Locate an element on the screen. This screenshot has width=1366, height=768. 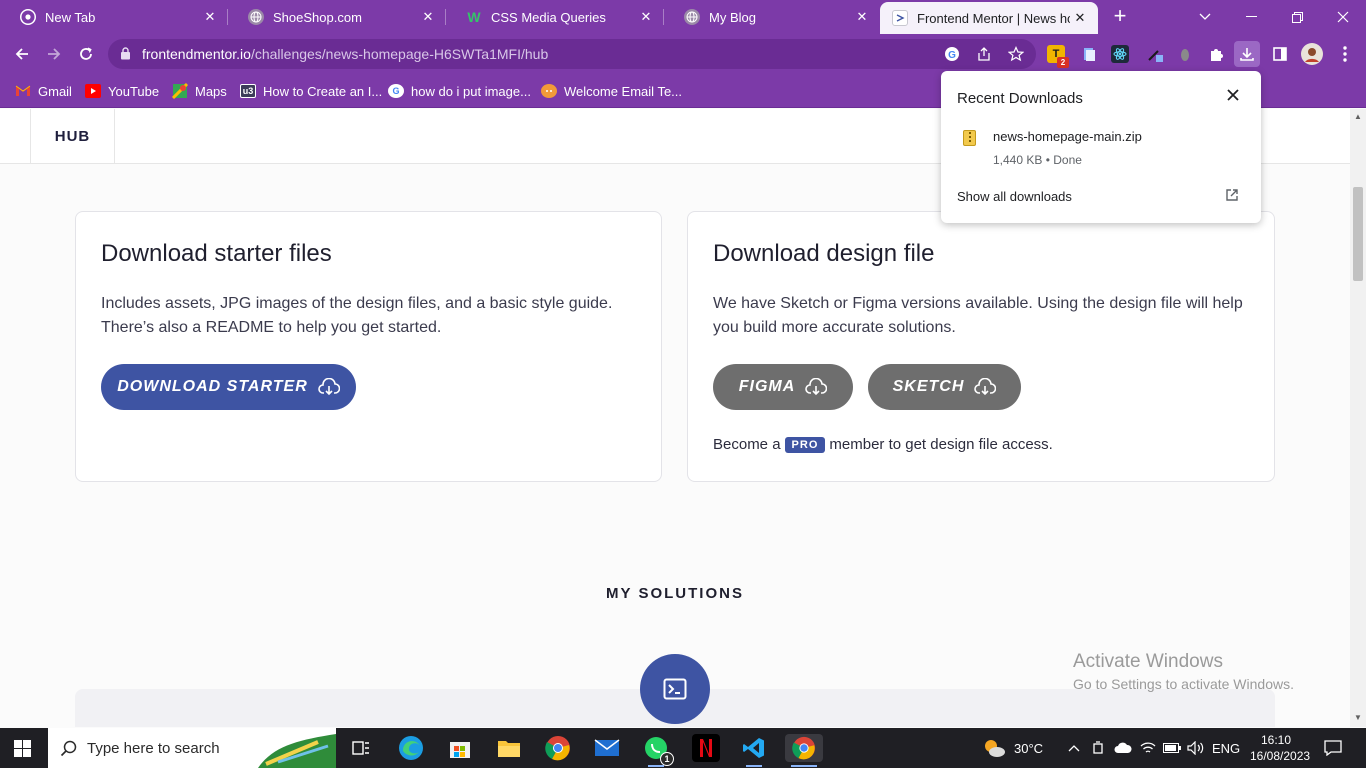
youtube-icon is located at coordinates (93, 91).